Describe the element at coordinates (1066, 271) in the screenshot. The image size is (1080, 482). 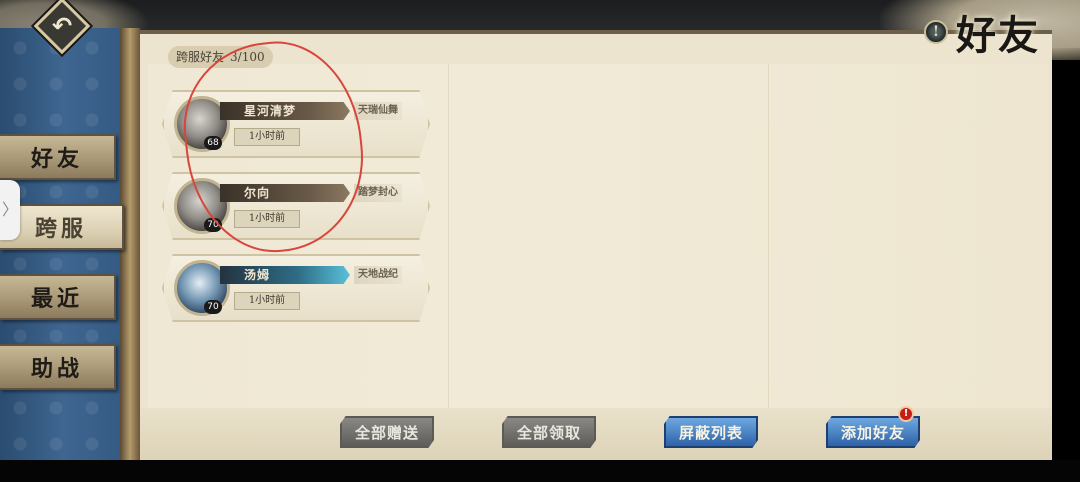
I see `right-edge` at that location.